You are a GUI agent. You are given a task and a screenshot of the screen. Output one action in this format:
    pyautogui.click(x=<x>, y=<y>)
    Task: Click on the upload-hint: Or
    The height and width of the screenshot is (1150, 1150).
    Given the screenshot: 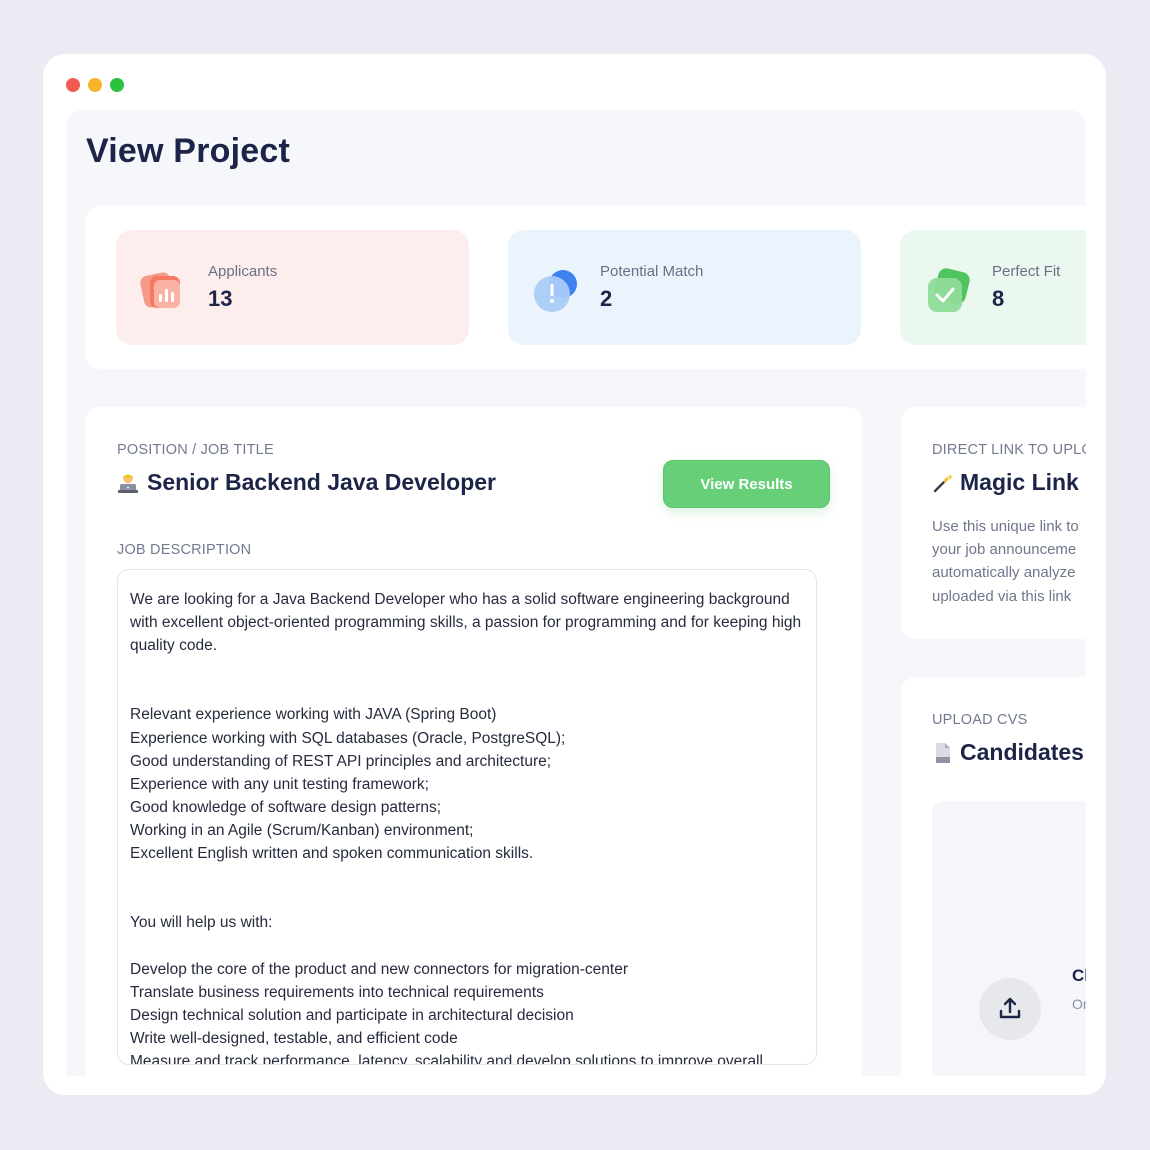 What is the action you would take?
    pyautogui.click(x=1079, y=1004)
    